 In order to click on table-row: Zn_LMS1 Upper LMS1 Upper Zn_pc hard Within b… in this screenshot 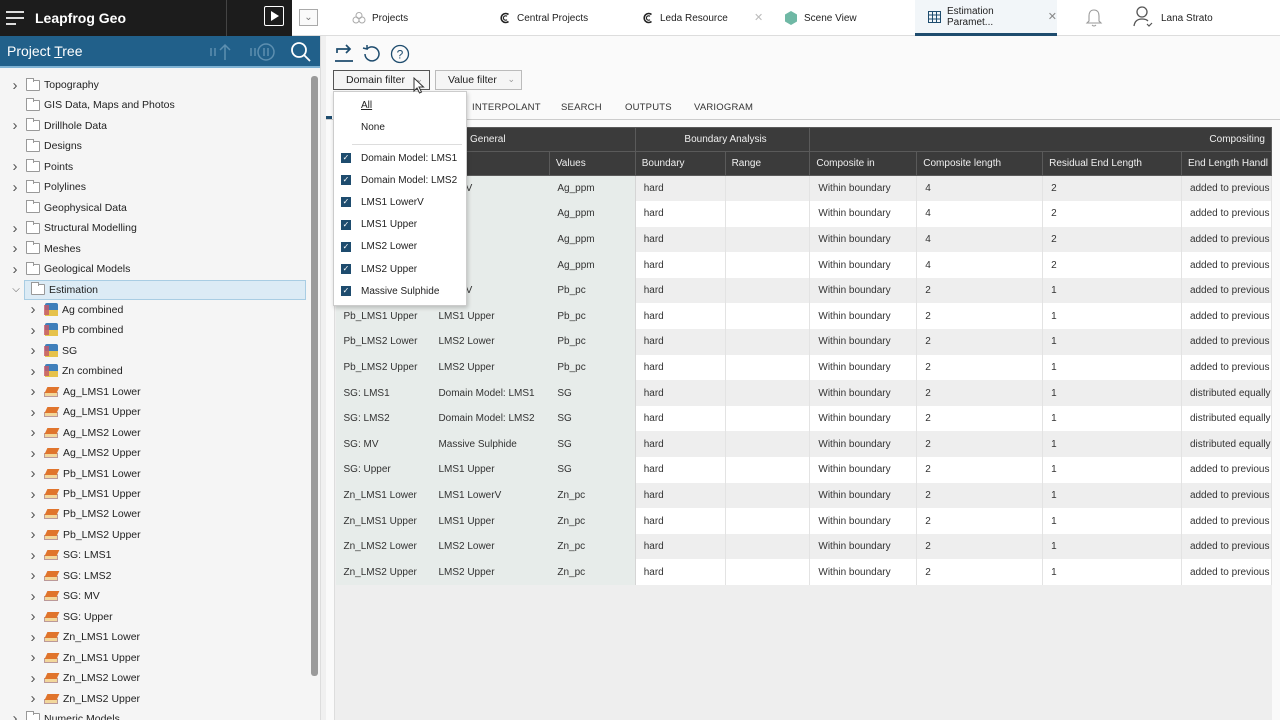, I will do `click(804, 521)`.